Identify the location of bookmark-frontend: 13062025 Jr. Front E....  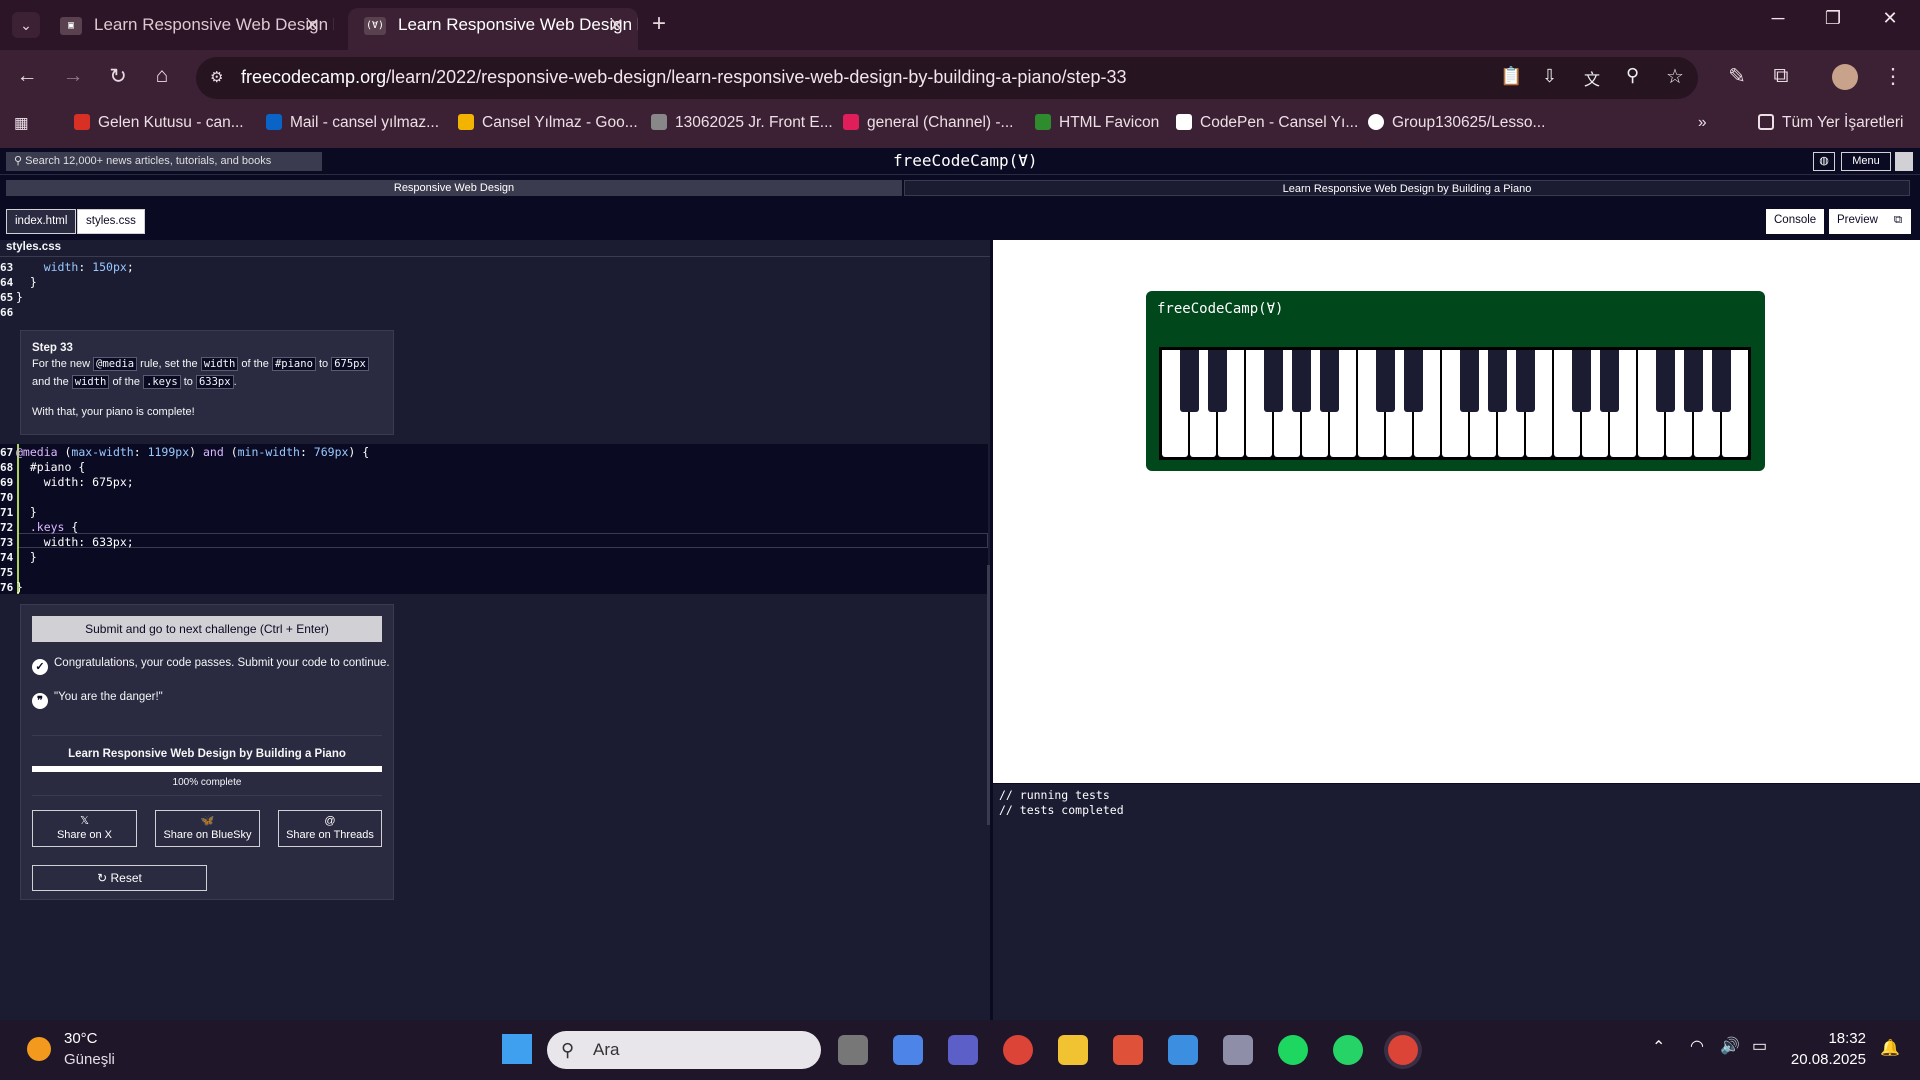
(742, 123).